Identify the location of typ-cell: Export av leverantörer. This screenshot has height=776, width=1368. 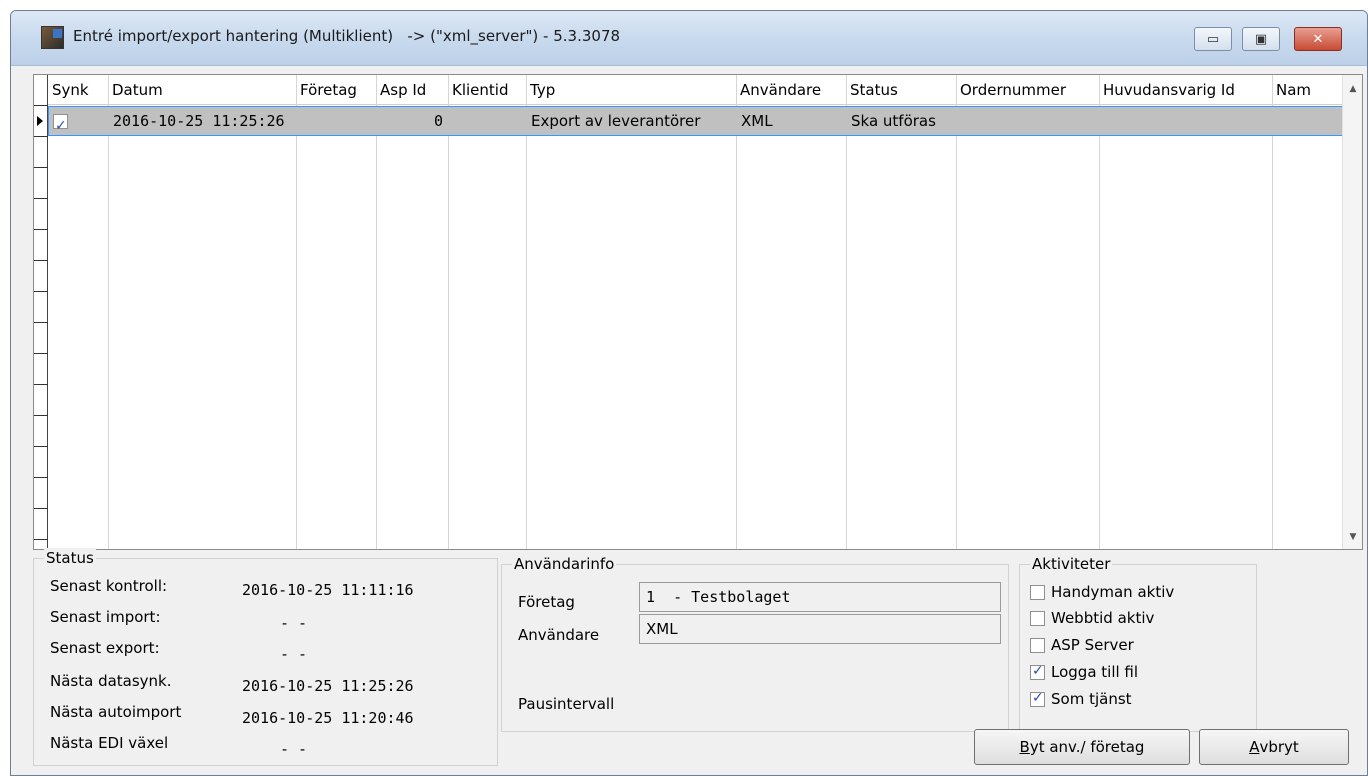
(616, 121).